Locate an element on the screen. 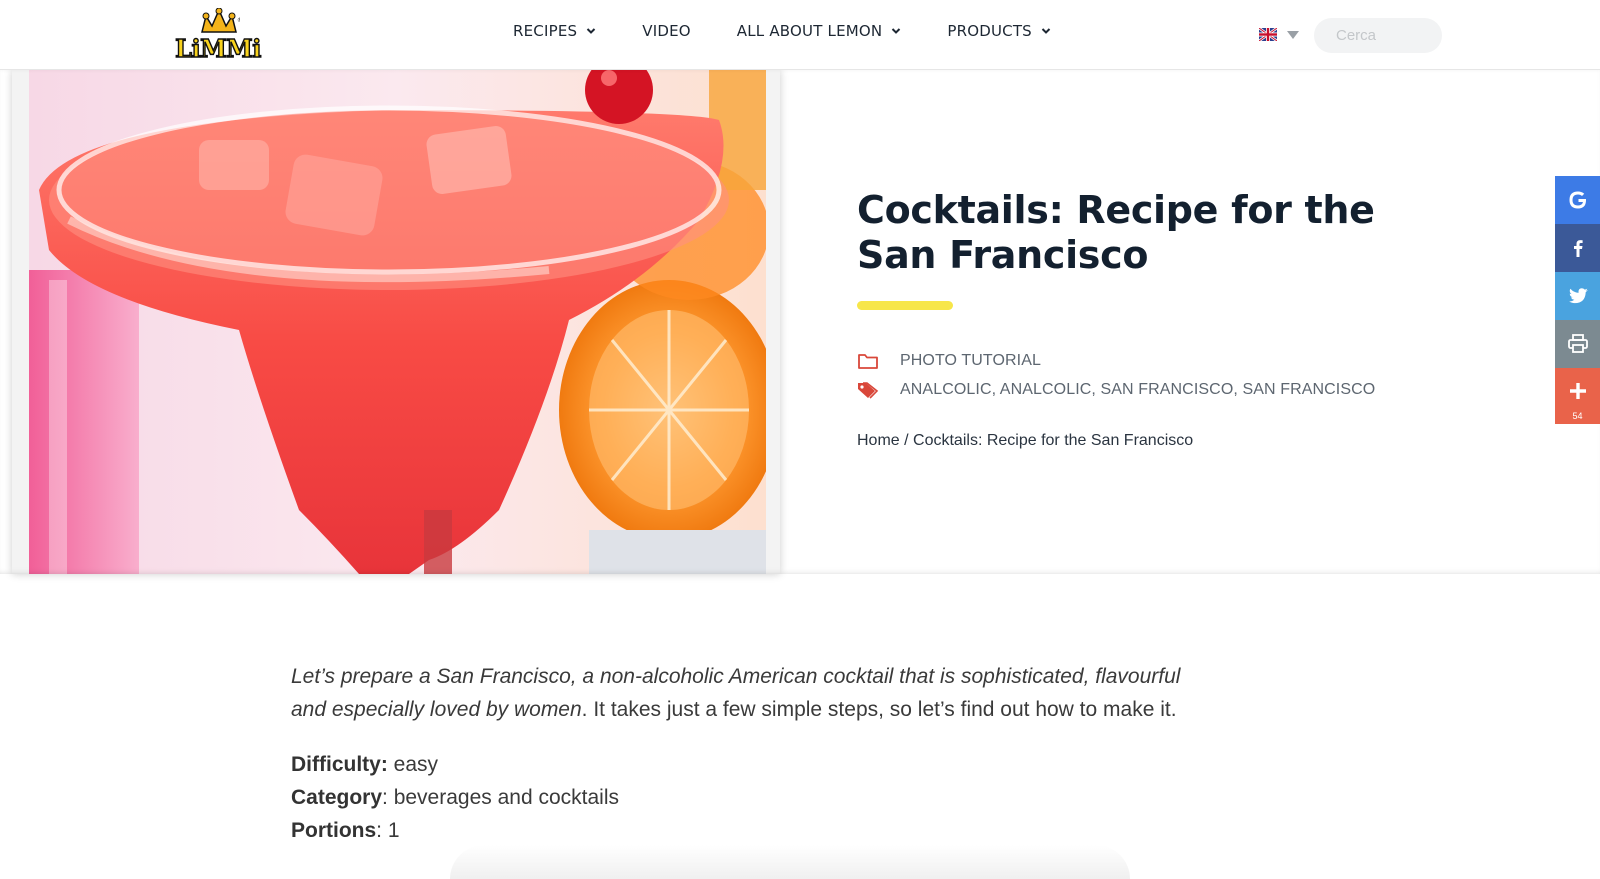  print-icon is located at coordinates (1577, 343).